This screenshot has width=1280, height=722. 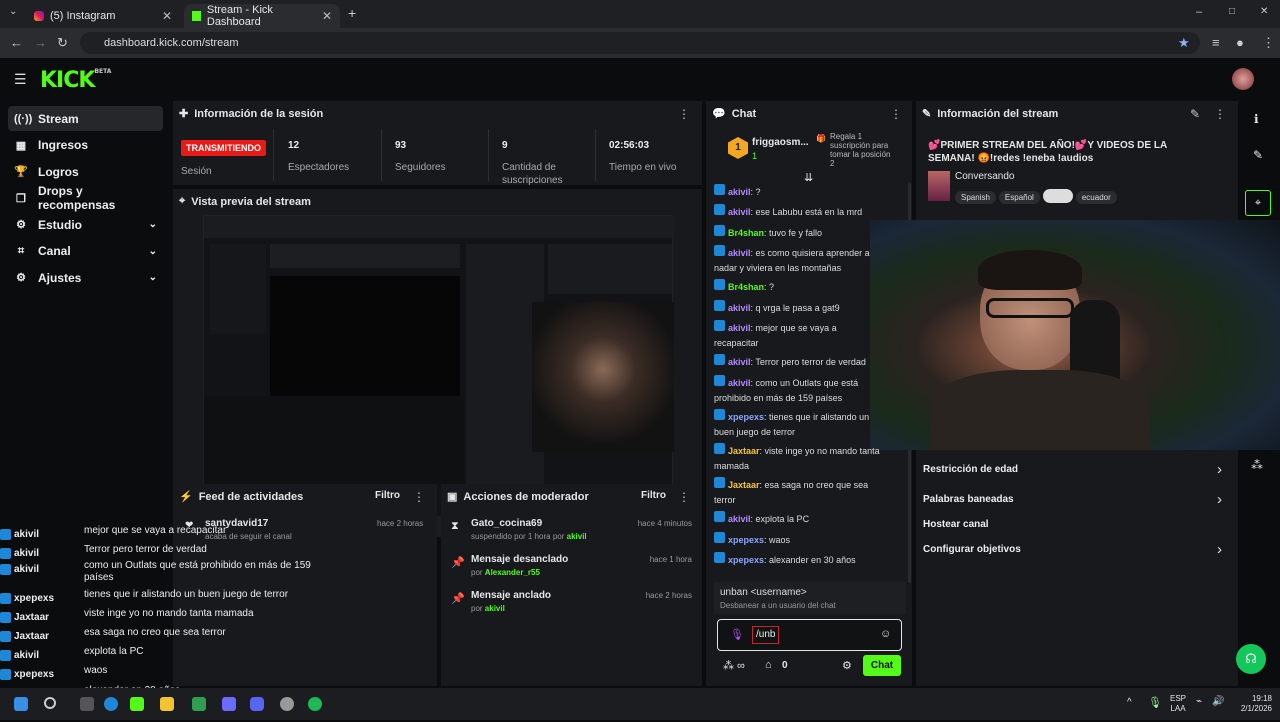 What do you see at coordinates (798, 212) in the screenshot?
I see `chat-message: akivil: ese Labubu está en la mrd` at bounding box center [798, 212].